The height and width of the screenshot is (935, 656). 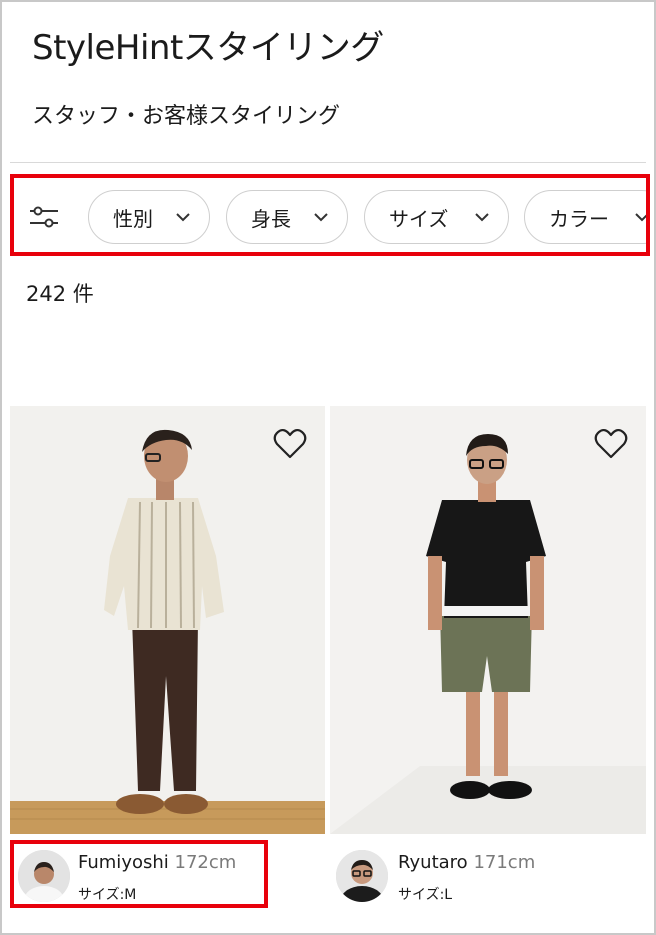 I want to click on poster-name: Fumiyoshi, so click(x=123, y=862).